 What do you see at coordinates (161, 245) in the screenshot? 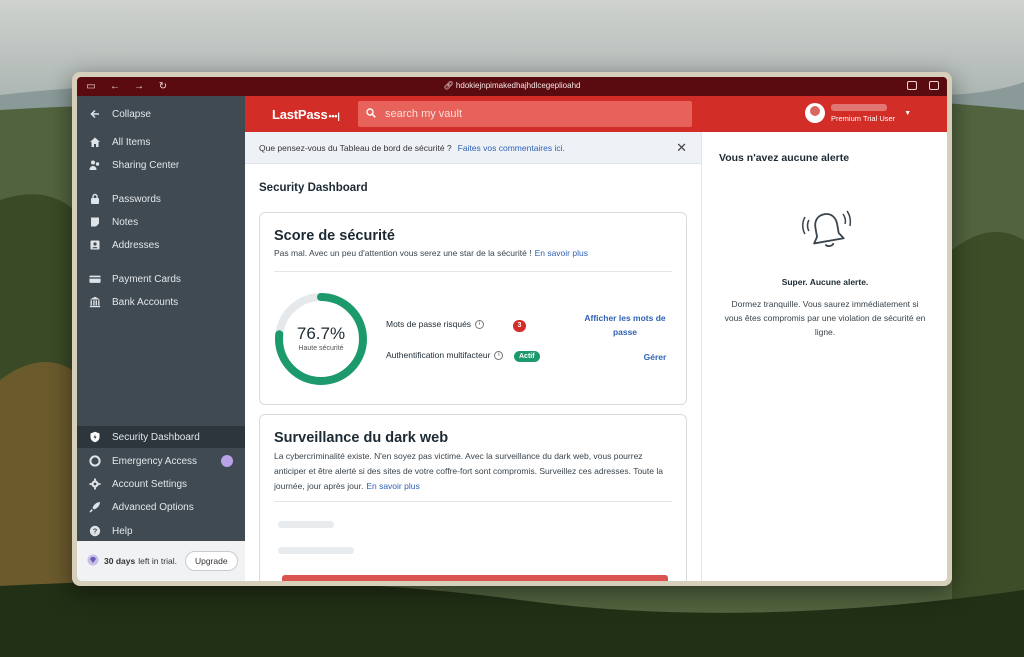
I see `sidebar-item-addresses: Addresses` at bounding box center [161, 245].